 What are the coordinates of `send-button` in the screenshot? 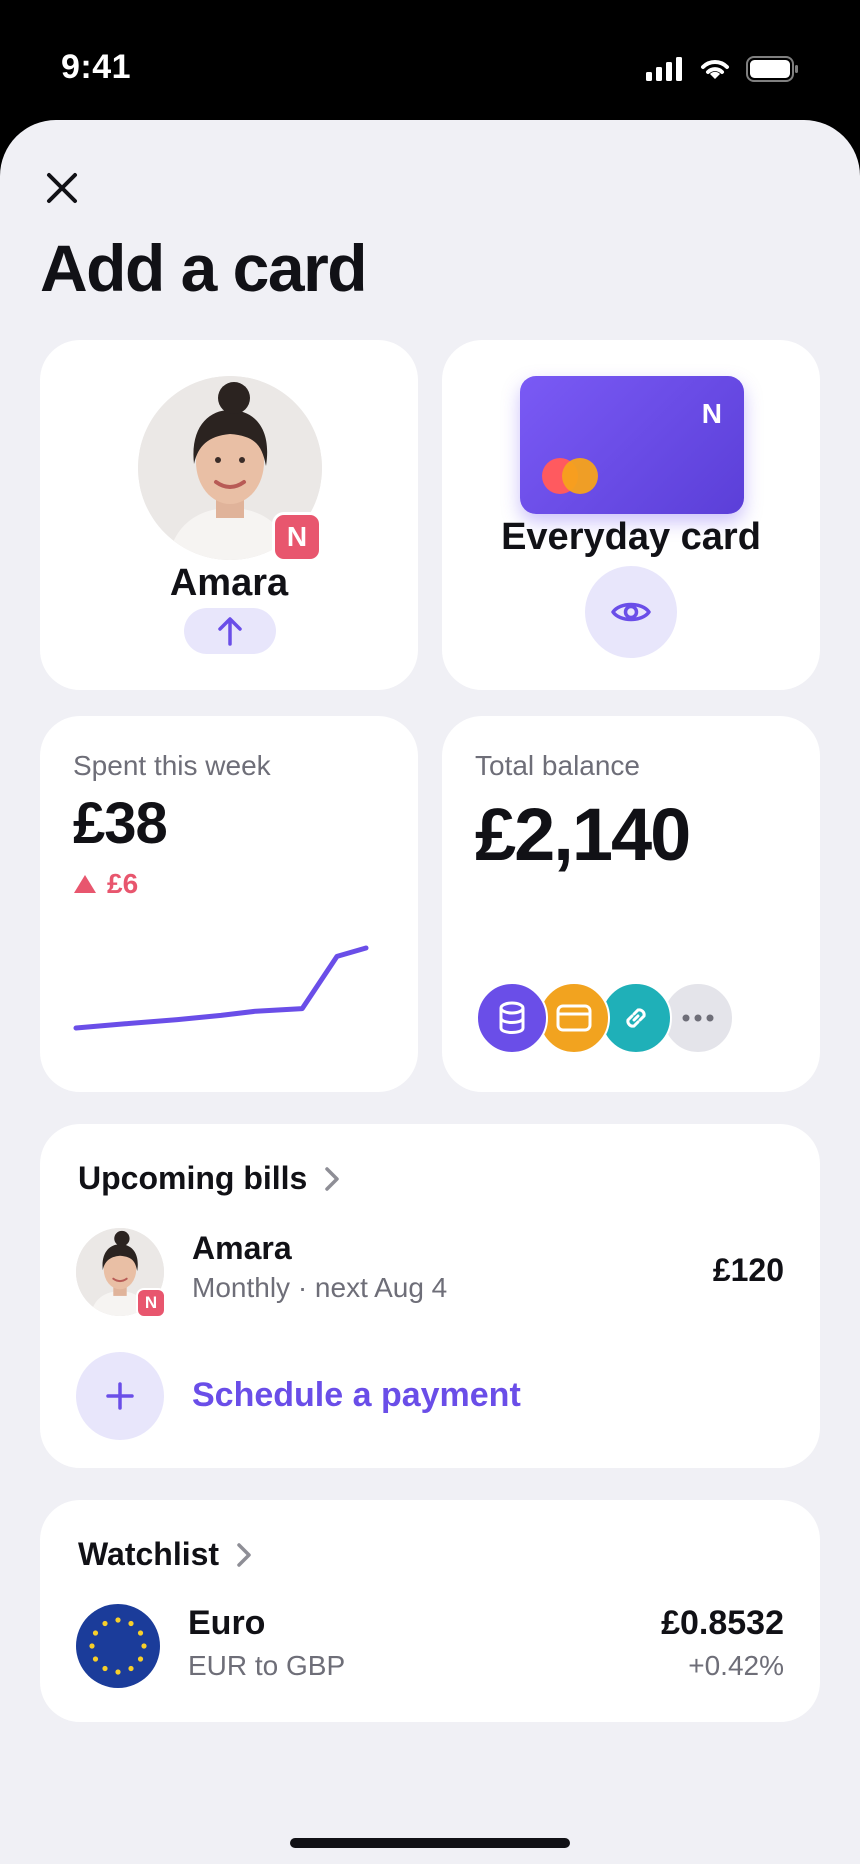 It's located at (230, 631).